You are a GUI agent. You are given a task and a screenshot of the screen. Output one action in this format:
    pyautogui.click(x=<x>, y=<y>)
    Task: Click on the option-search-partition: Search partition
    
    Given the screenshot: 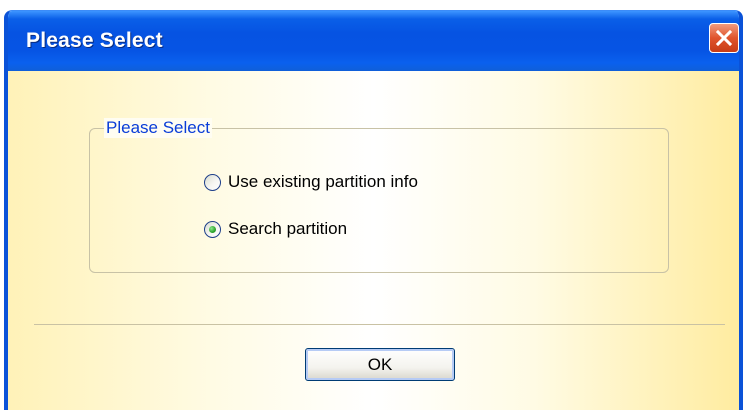 What is the action you would take?
    pyautogui.click(x=275, y=229)
    